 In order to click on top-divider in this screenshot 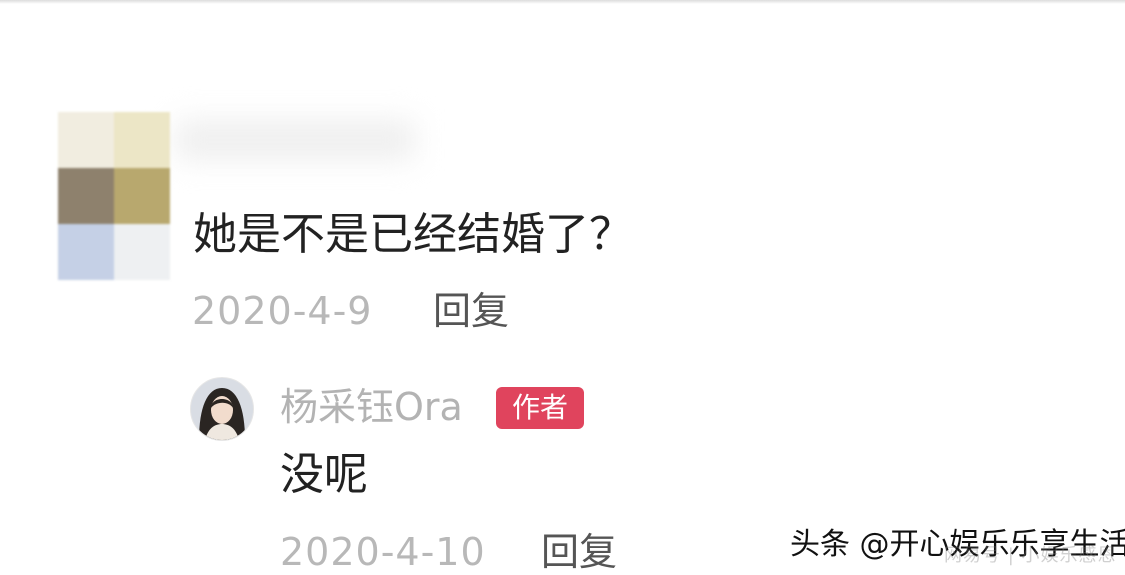, I will do `click(562, 2)`.